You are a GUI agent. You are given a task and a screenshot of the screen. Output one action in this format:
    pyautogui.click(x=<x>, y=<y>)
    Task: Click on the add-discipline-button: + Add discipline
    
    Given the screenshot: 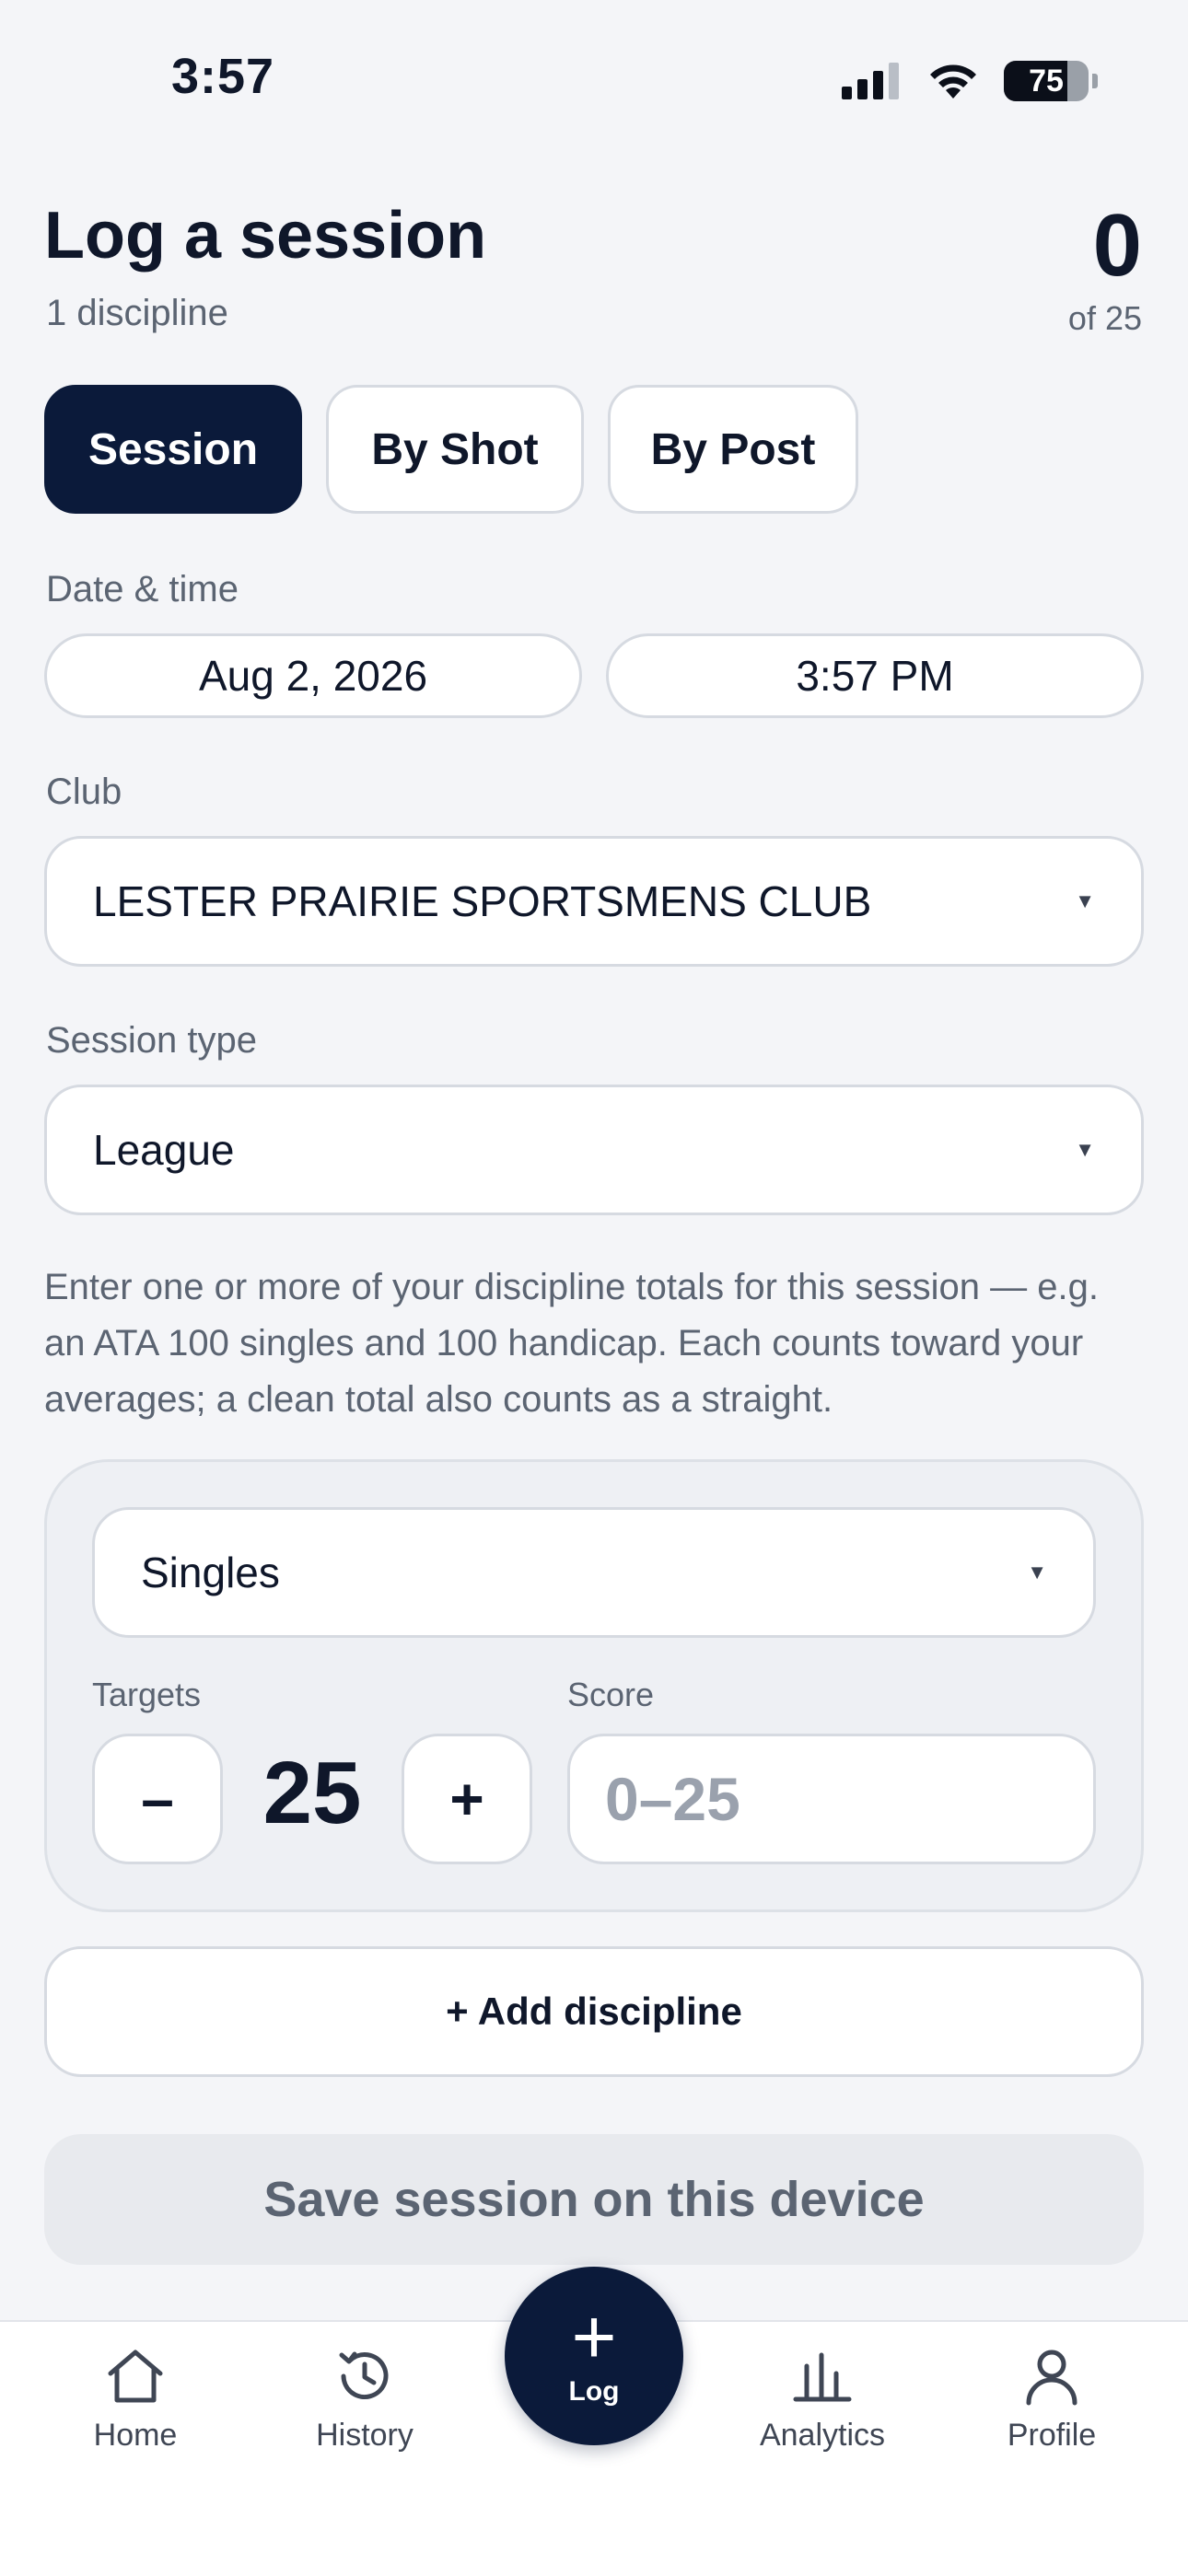 What is the action you would take?
    pyautogui.click(x=594, y=2011)
    